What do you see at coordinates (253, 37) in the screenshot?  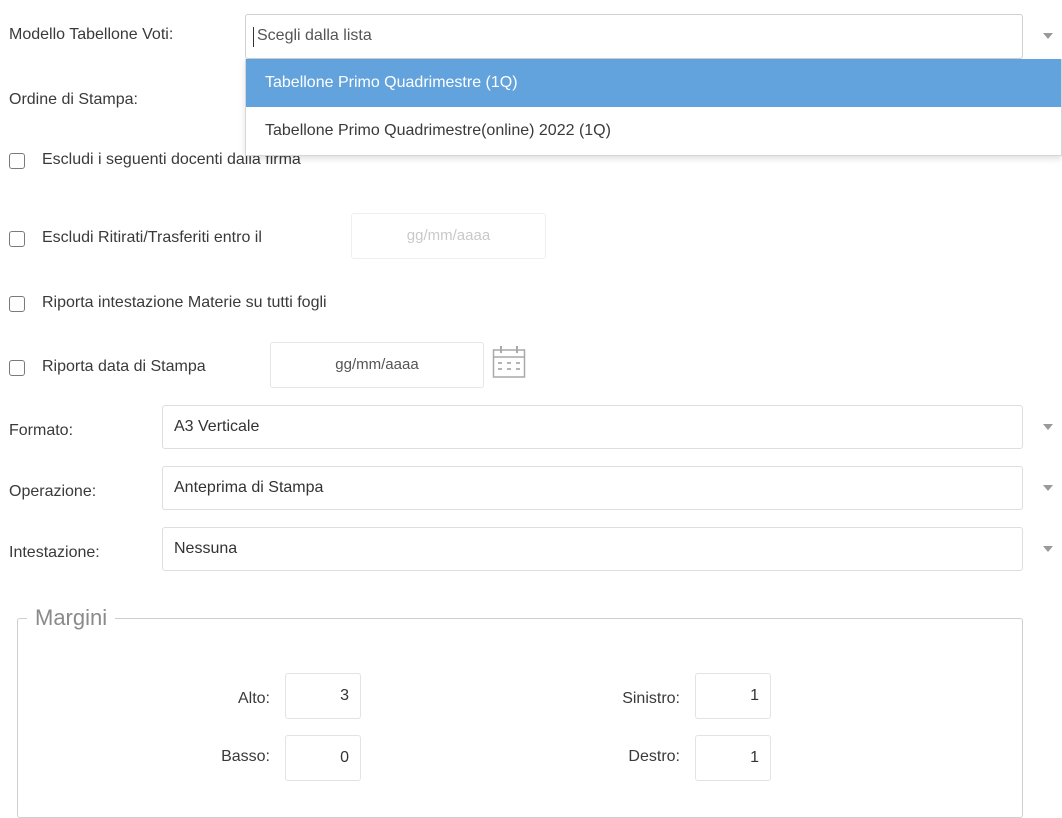 I see `text-cursor` at bounding box center [253, 37].